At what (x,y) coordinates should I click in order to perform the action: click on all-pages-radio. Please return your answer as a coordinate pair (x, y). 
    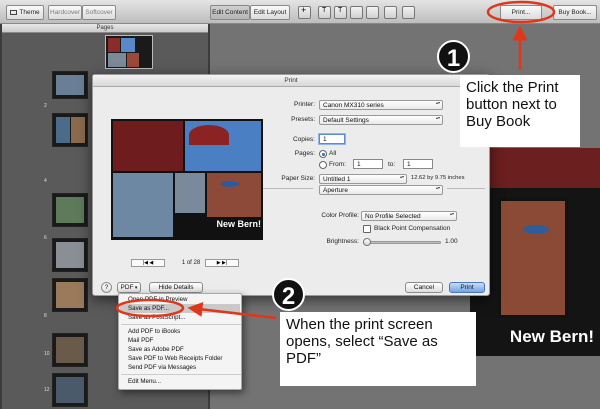
    Looking at the image, I should click on (323, 154).